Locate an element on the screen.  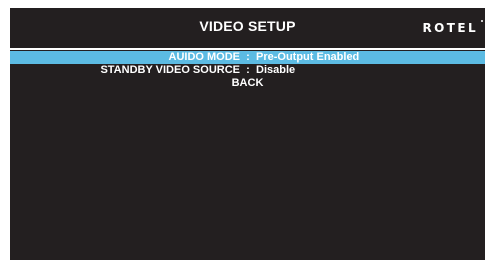
page-title: VIDEO SETUP is located at coordinates (247, 26).